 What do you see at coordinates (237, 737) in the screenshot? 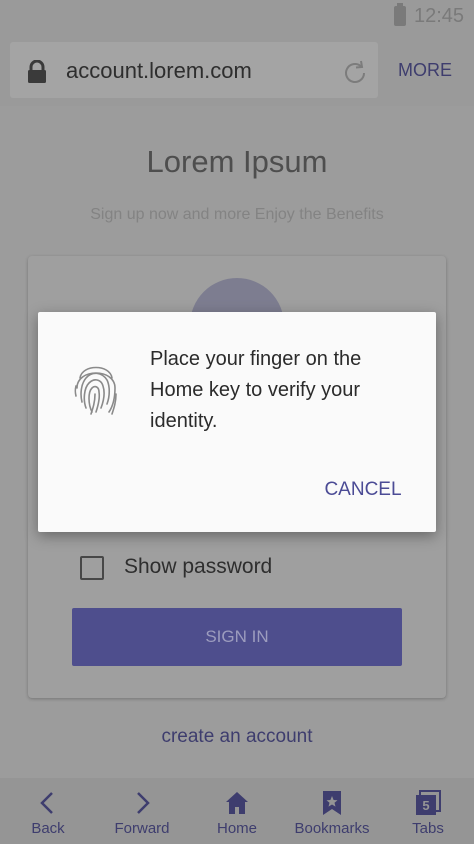
I see `create-account-link: create an account` at bounding box center [237, 737].